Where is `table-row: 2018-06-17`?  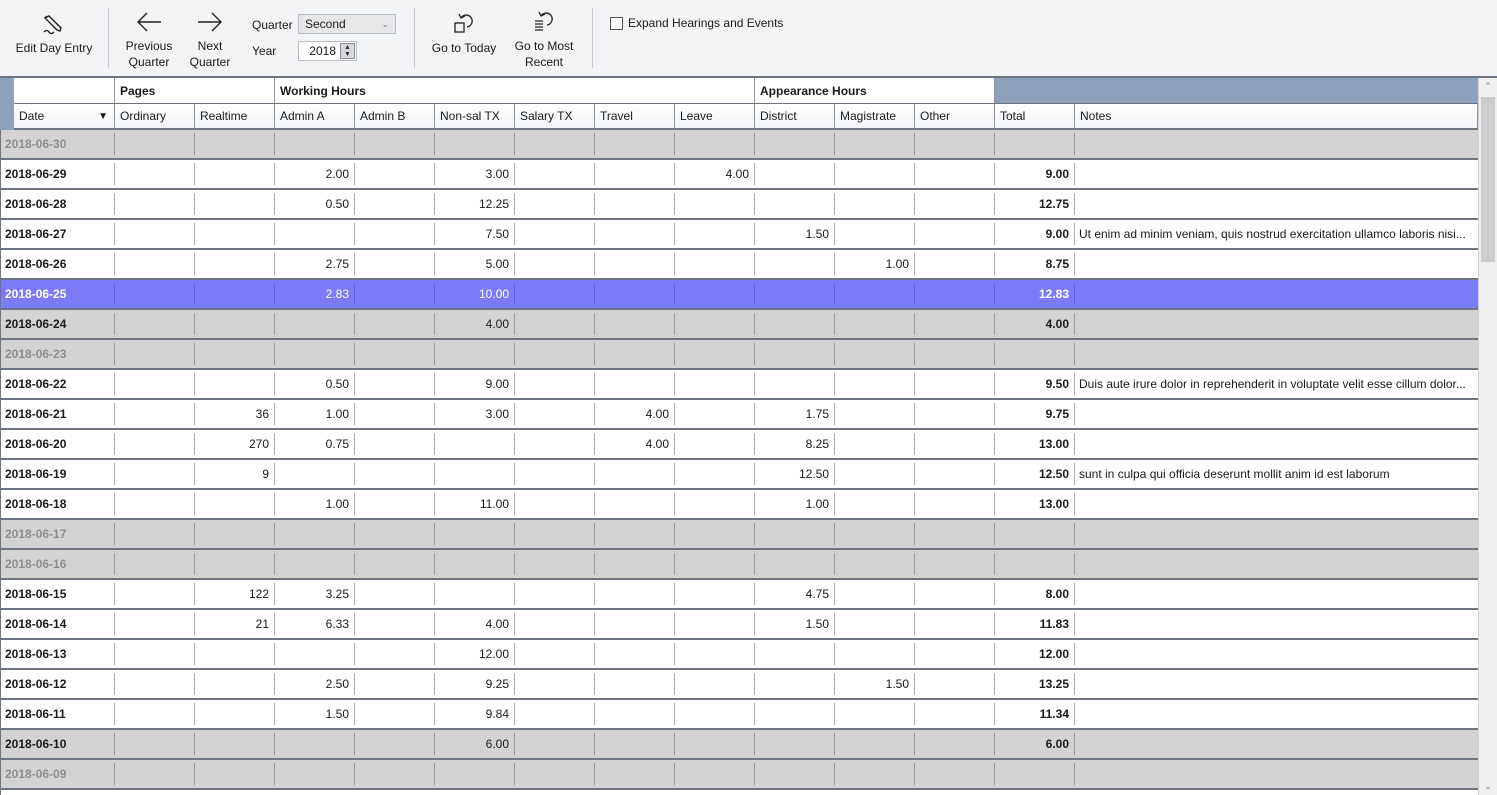
table-row: 2018-06-17 is located at coordinates (739, 535).